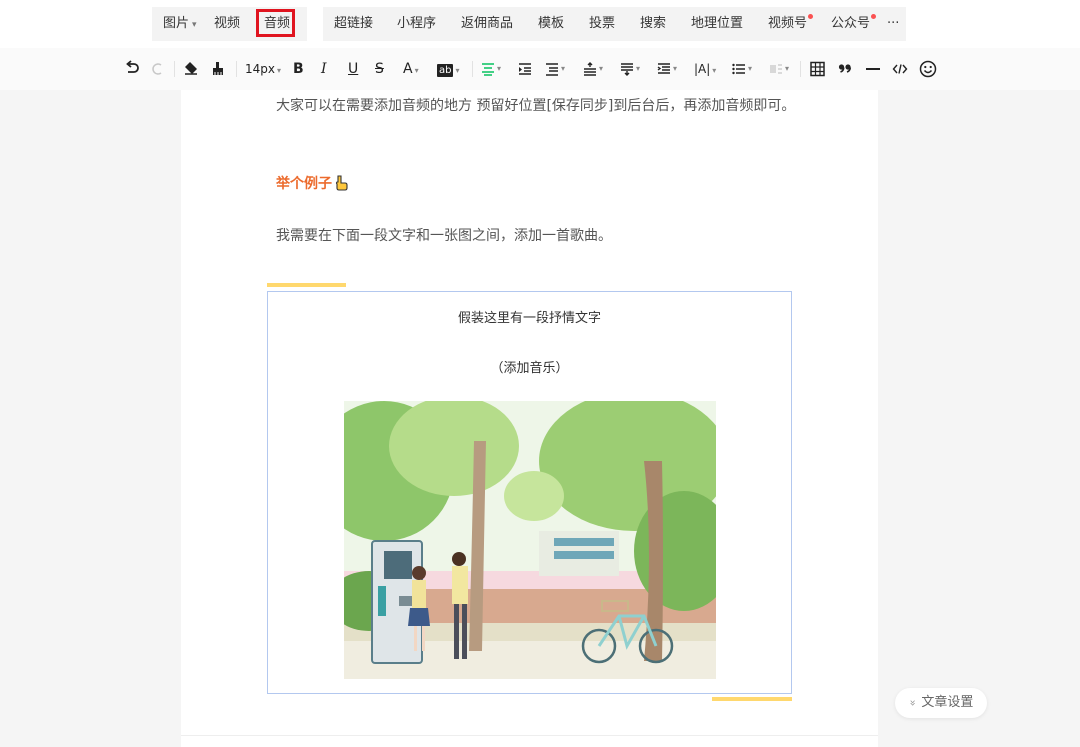 The image size is (1080, 747). Describe the element at coordinates (717, 24) in the screenshot. I see `insert-location-button: 地理位置` at that location.